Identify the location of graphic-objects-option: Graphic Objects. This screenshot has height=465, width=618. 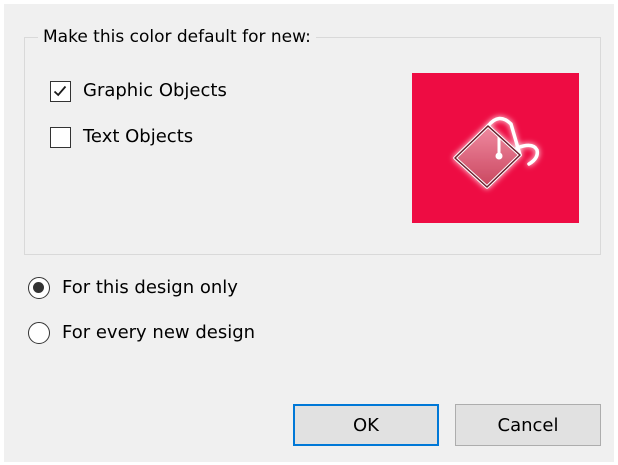
(138, 91).